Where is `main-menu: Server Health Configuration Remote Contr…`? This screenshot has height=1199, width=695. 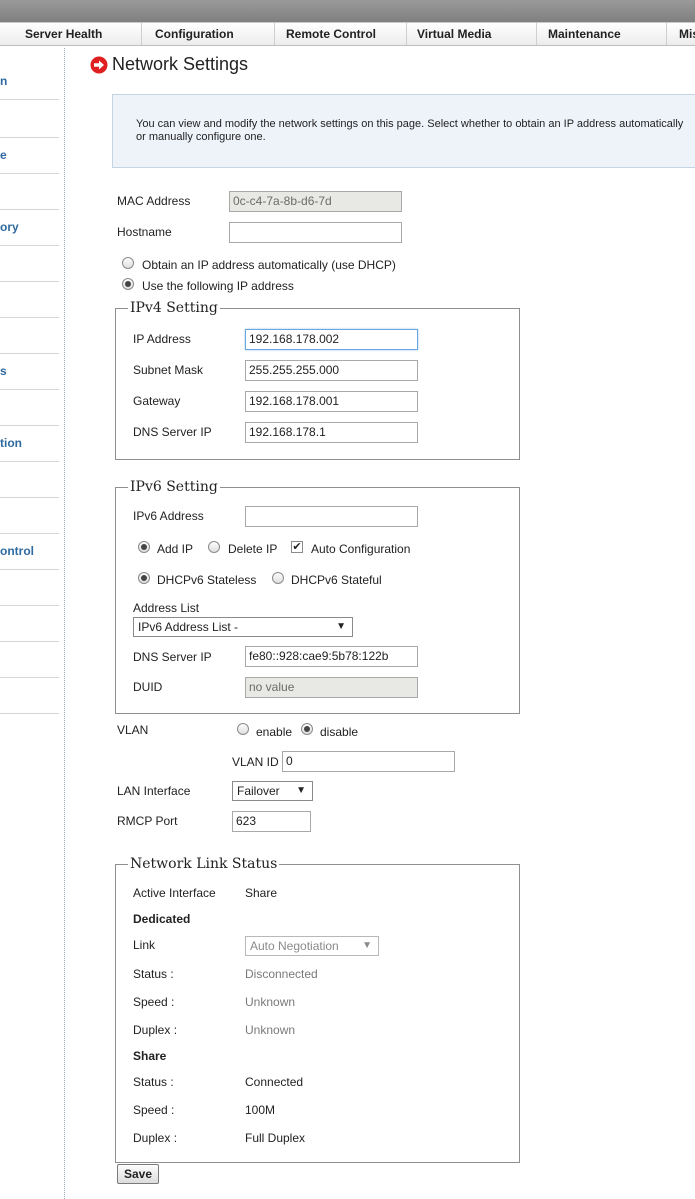
main-menu: Server Health Configuration Remote Contr… is located at coordinates (347, 34).